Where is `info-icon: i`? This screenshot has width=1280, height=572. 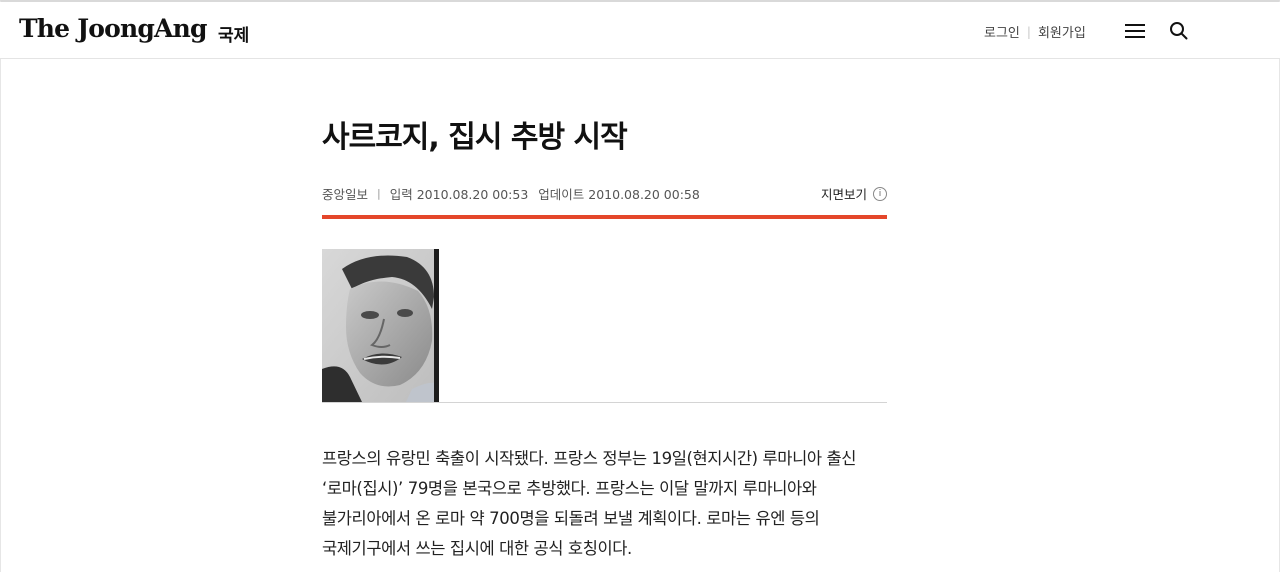
info-icon: i is located at coordinates (880, 193).